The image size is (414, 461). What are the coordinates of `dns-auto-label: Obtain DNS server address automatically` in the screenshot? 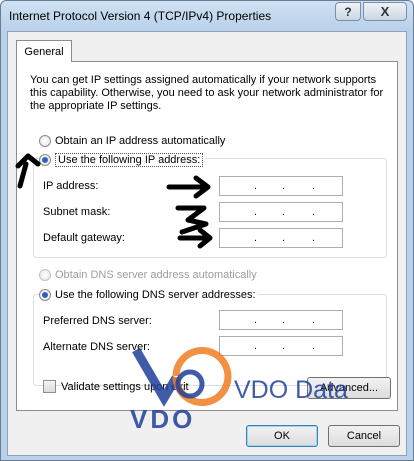 It's located at (156, 275).